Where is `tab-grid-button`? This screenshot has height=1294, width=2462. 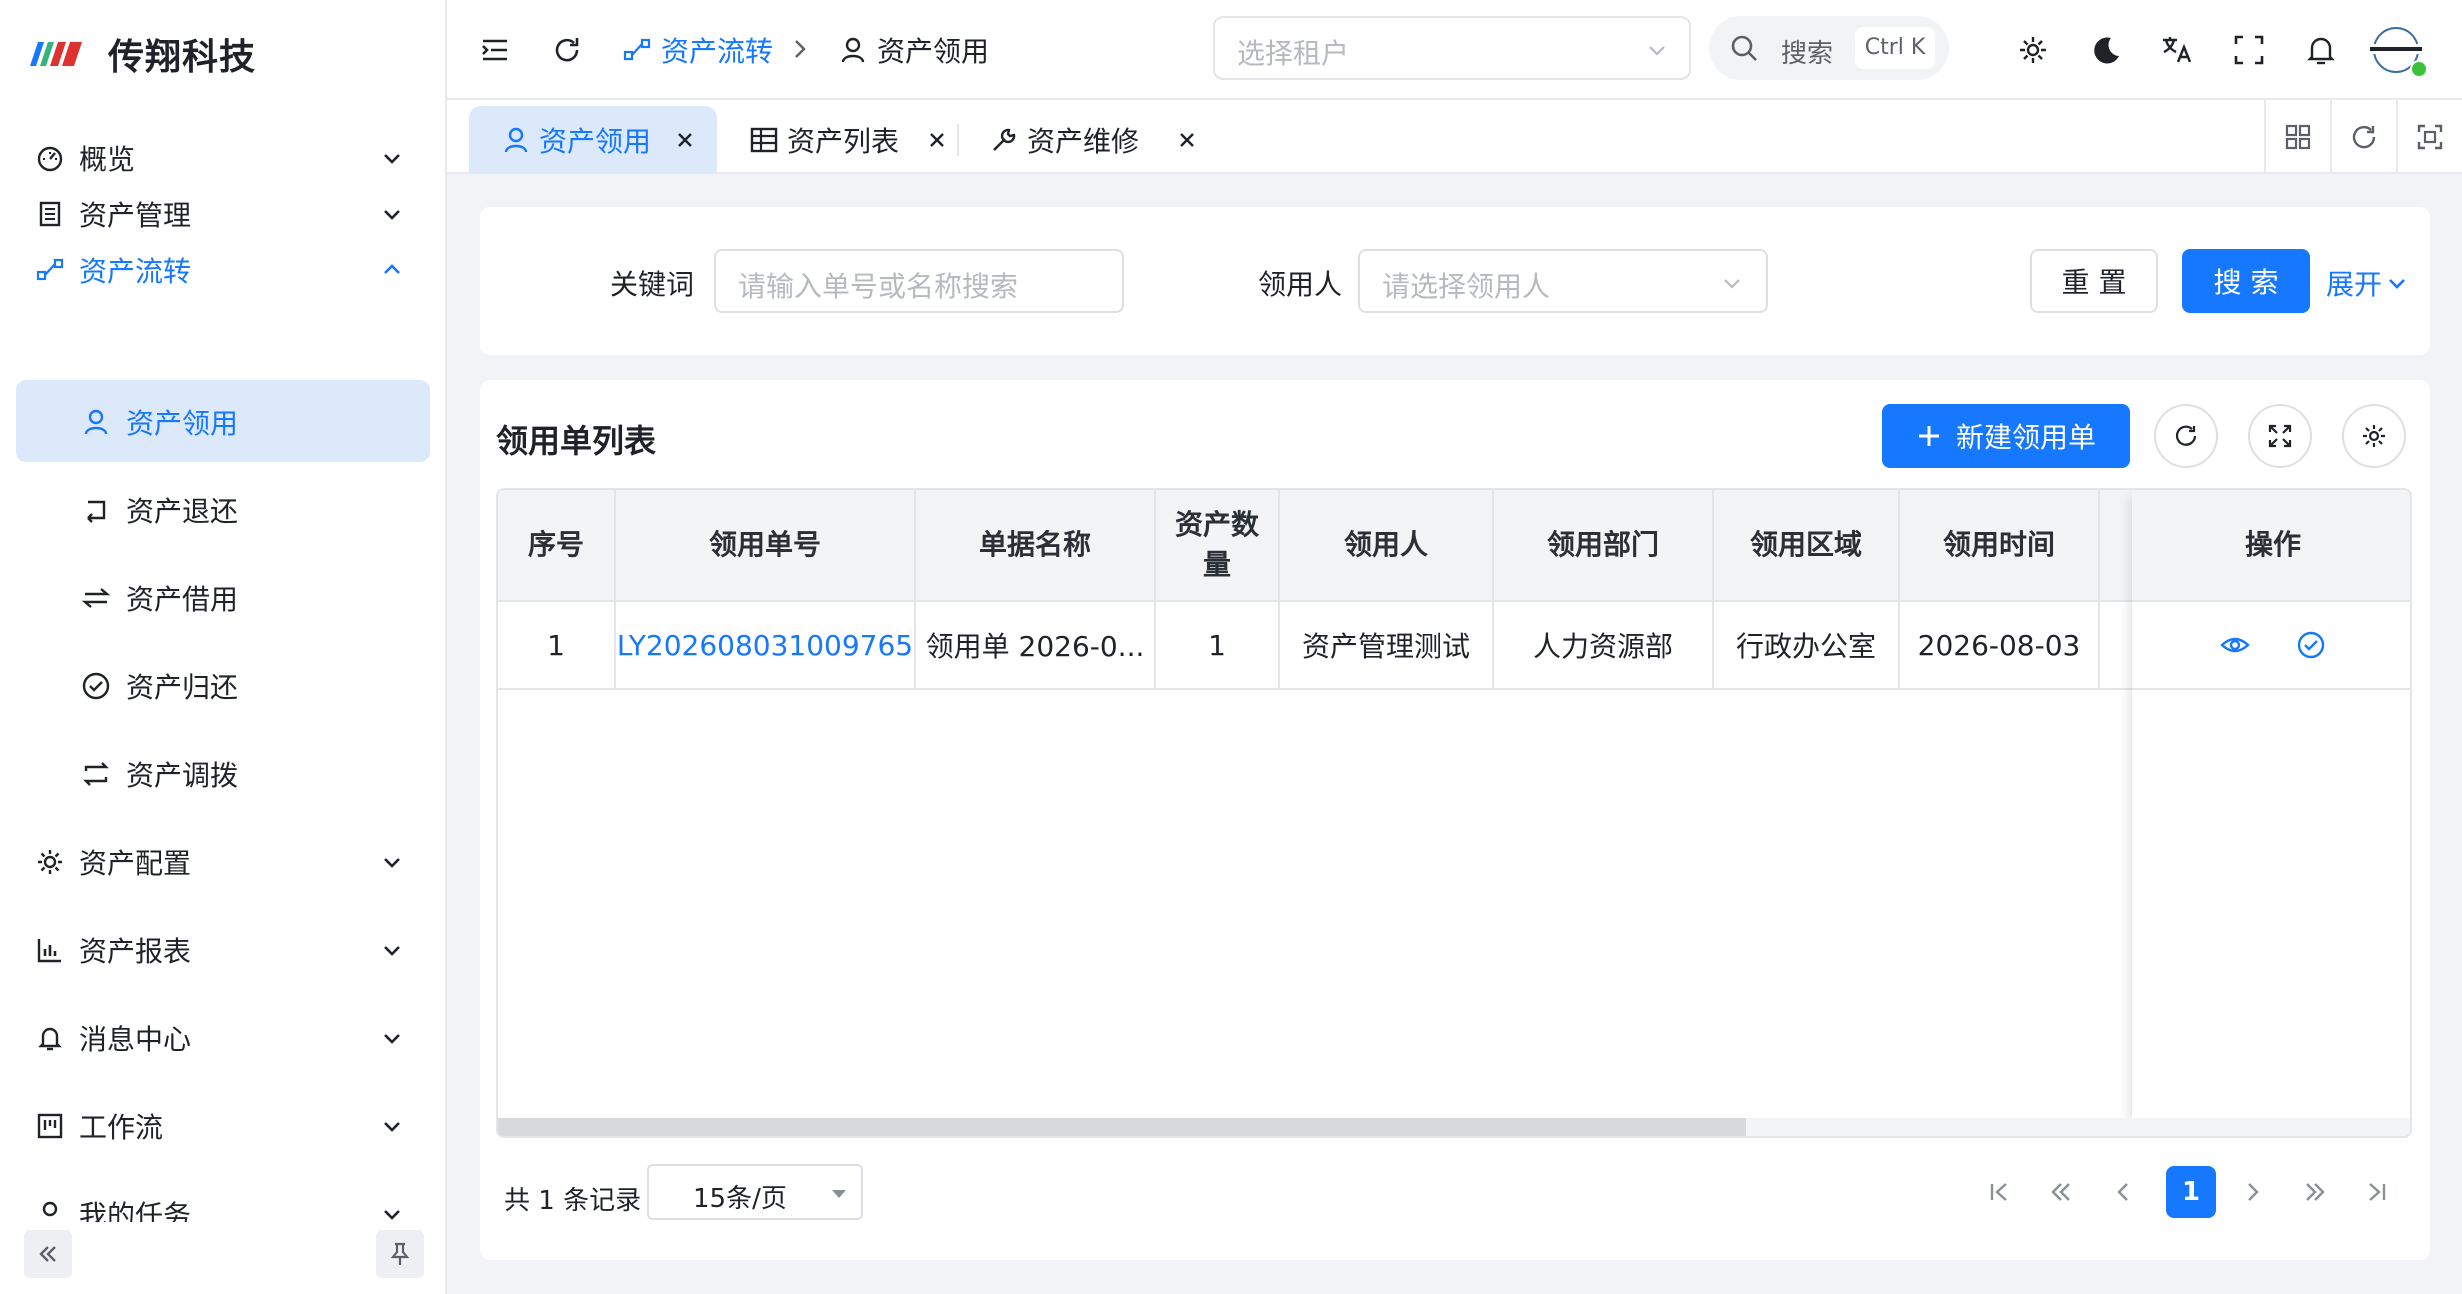
tab-grid-button is located at coordinates (2297, 137).